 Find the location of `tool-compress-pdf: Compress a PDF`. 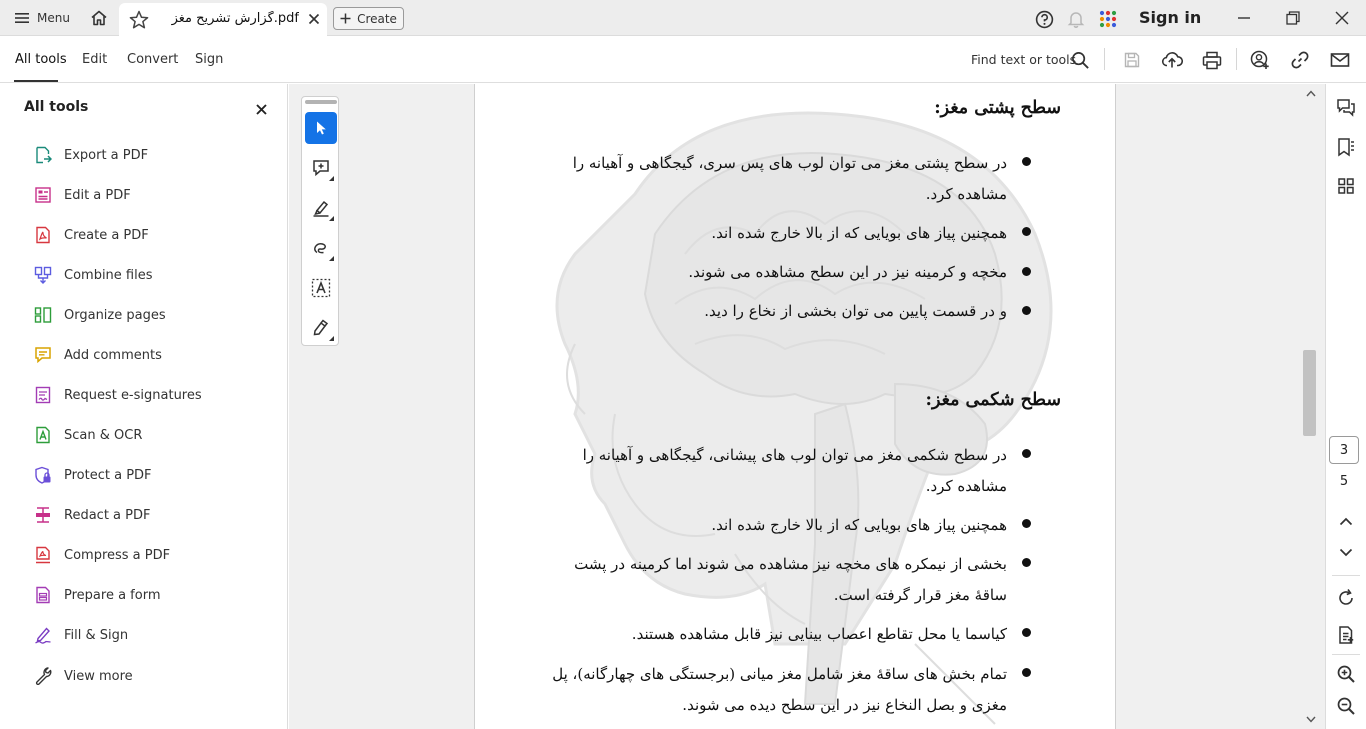

tool-compress-pdf: Compress a PDF is located at coordinates (102, 555).